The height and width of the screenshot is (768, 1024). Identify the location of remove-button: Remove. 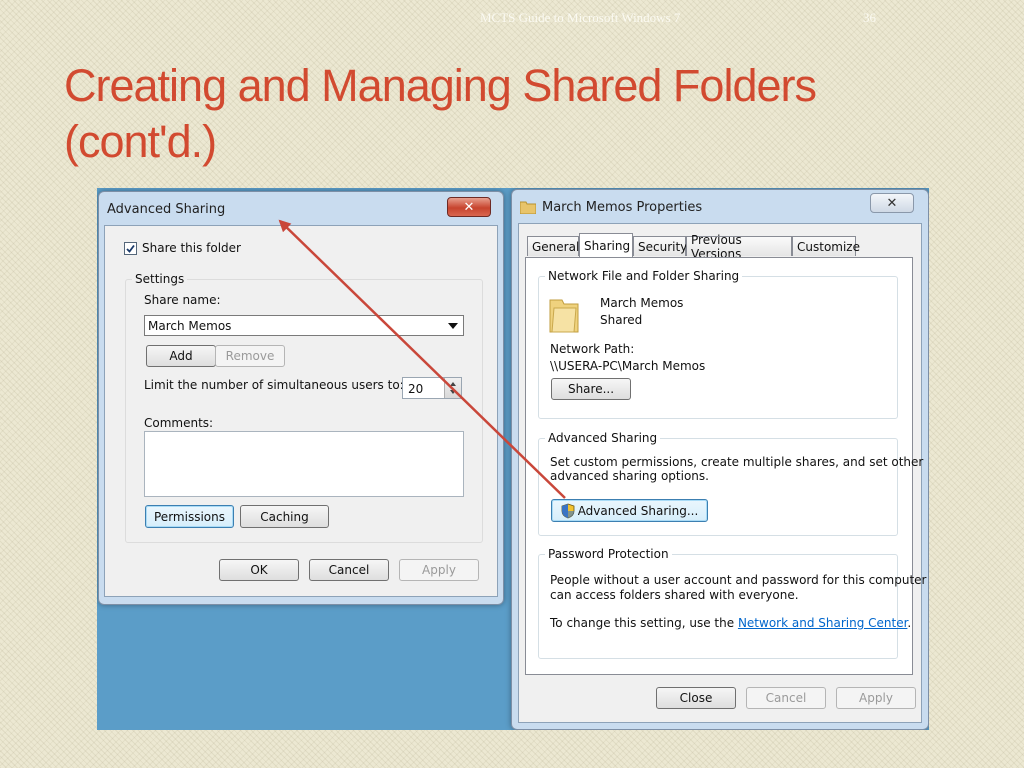
(250, 356).